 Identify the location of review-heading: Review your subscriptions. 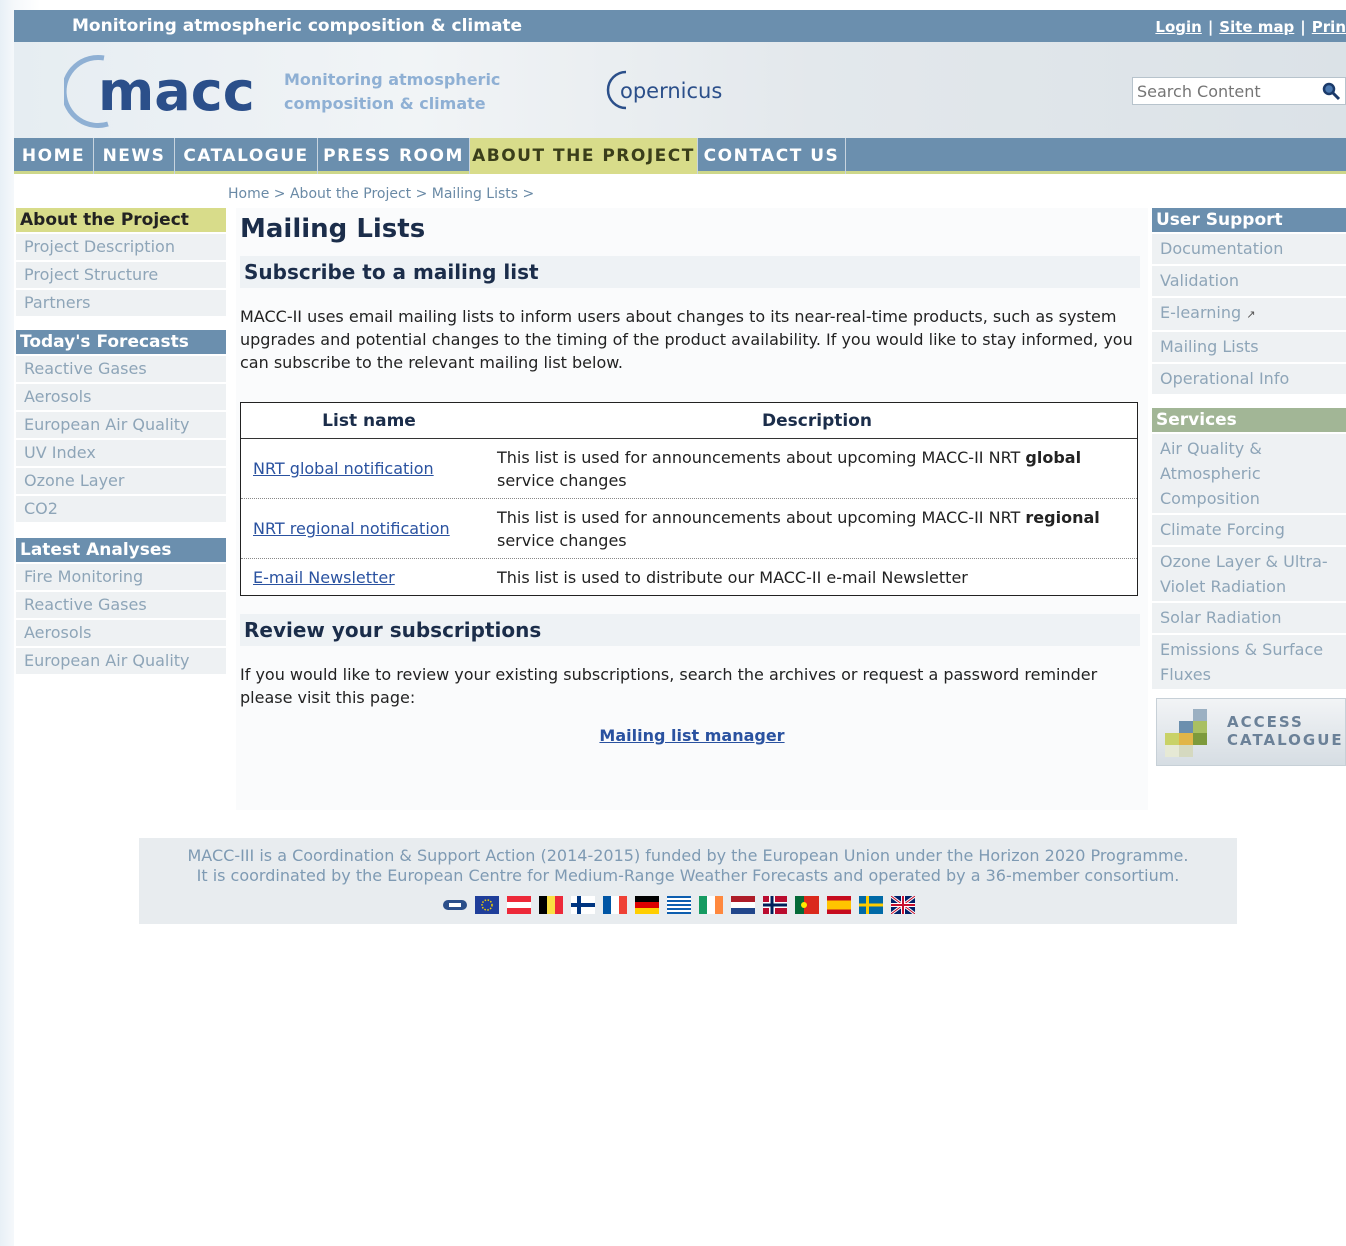
(690, 630).